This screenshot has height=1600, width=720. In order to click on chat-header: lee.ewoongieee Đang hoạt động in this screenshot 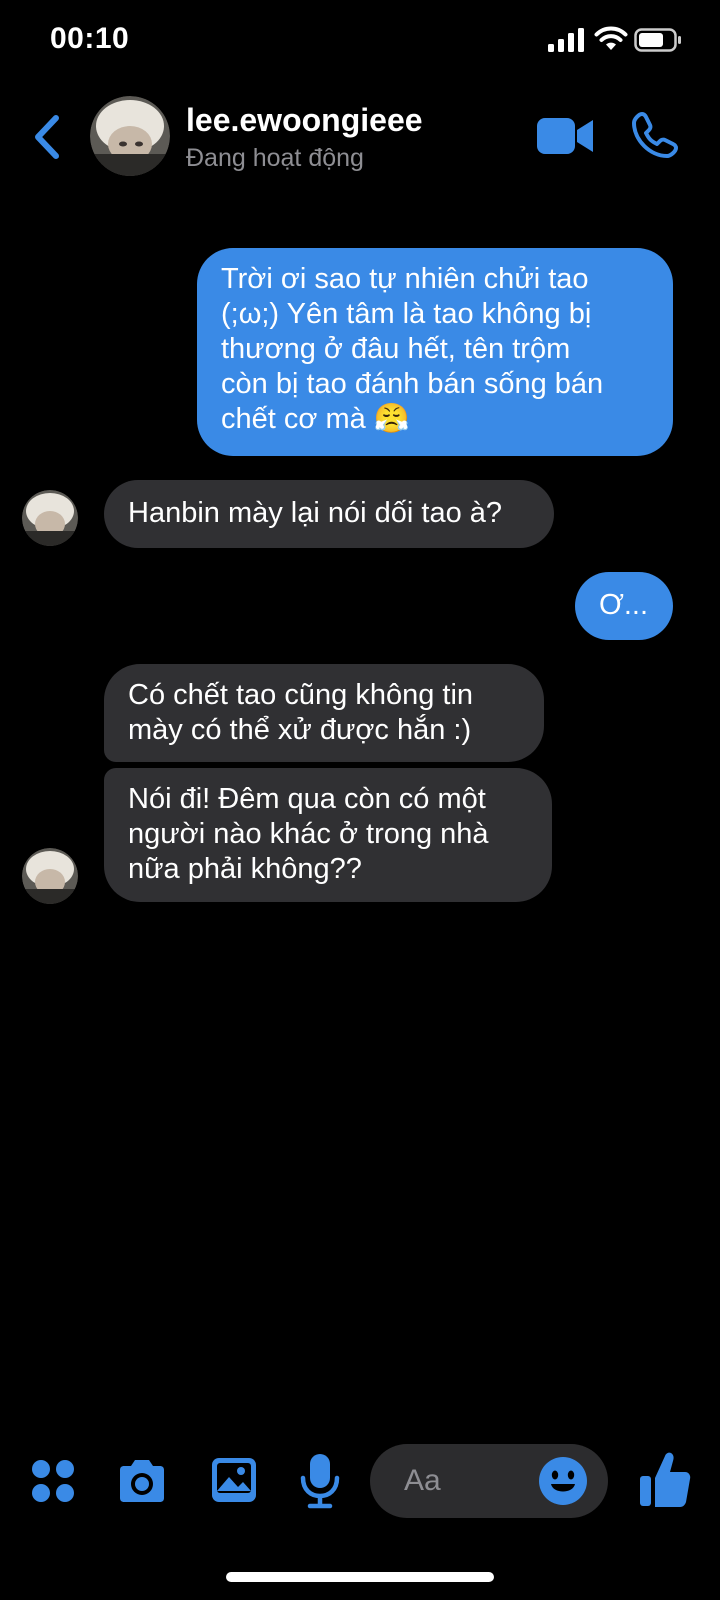, I will do `click(360, 140)`.